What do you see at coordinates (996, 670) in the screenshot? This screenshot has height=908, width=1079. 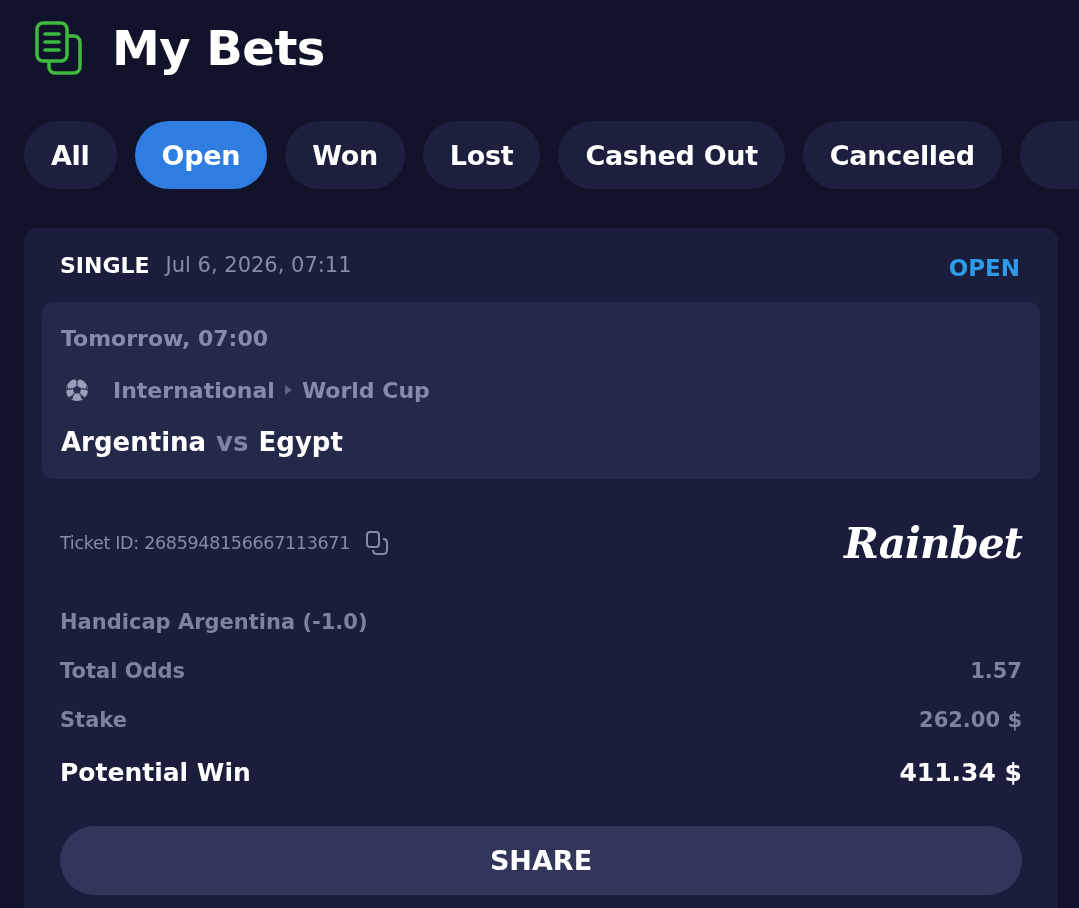 I see `detail-value: 1.57` at bounding box center [996, 670].